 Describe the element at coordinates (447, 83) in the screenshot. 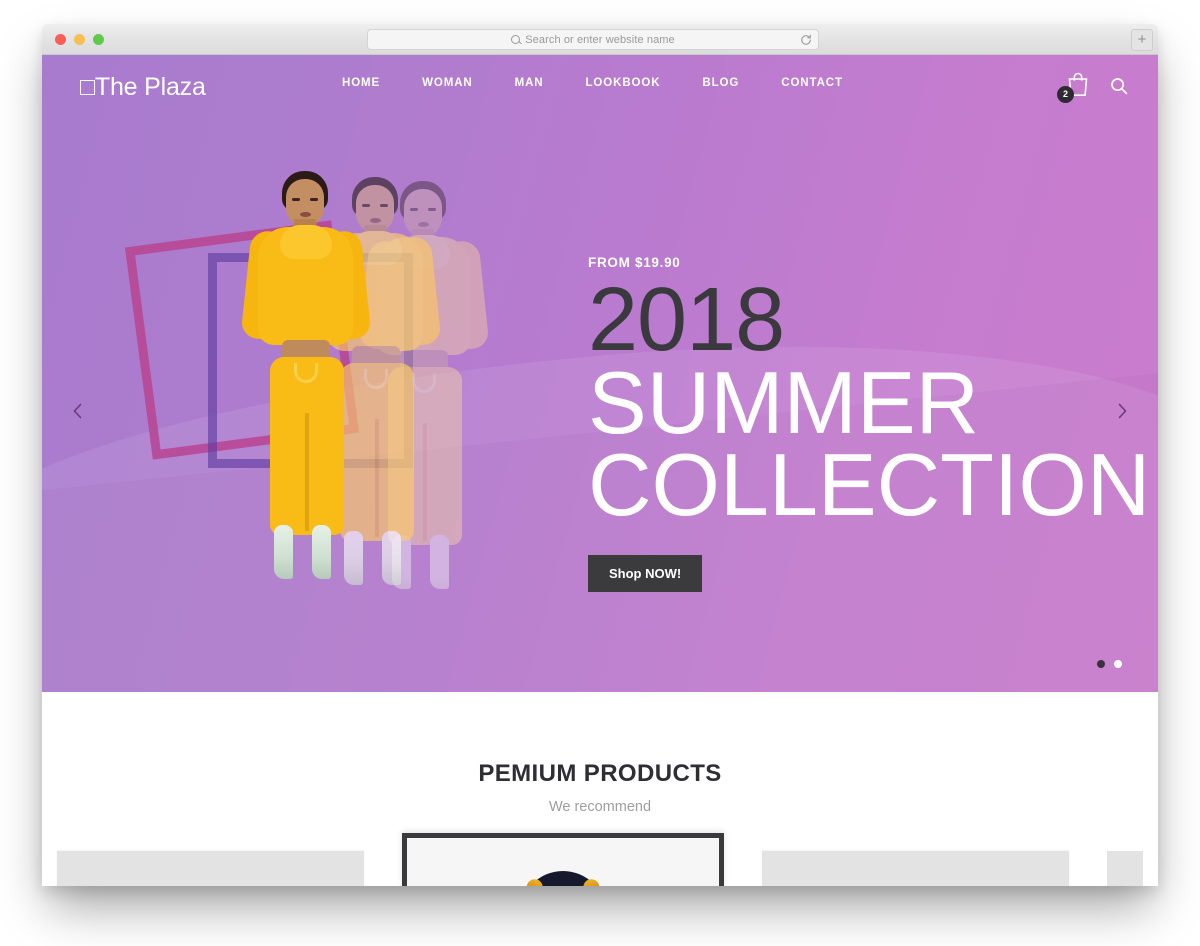

I see `nav-item-woman: WOMAN` at that location.